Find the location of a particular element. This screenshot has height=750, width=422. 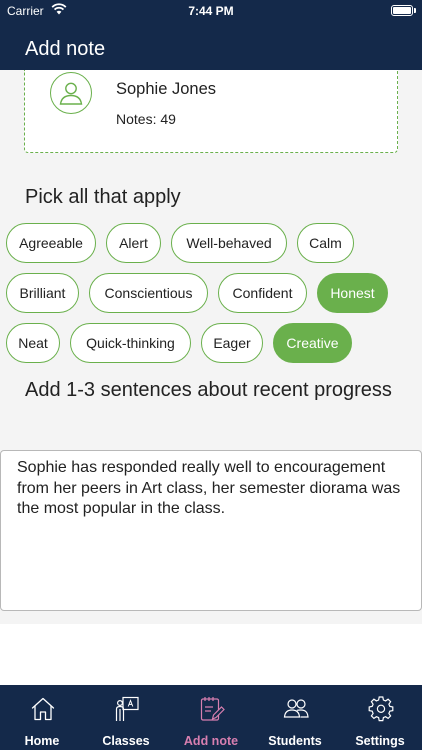

trait-chip-label: Agreeable is located at coordinates (51, 243).